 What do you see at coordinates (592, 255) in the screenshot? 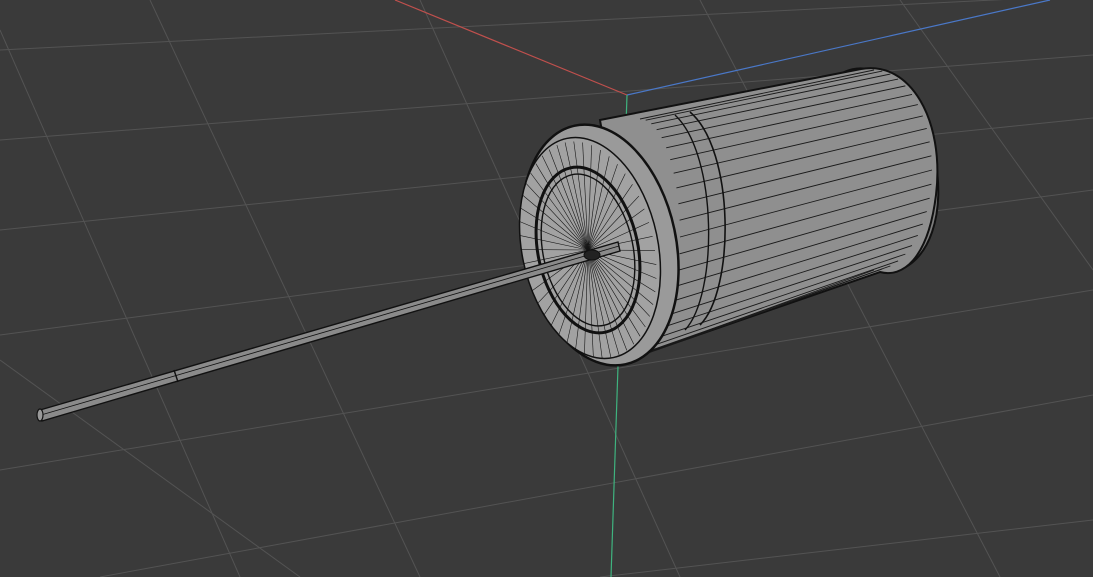
I see `lead-wire-base` at bounding box center [592, 255].